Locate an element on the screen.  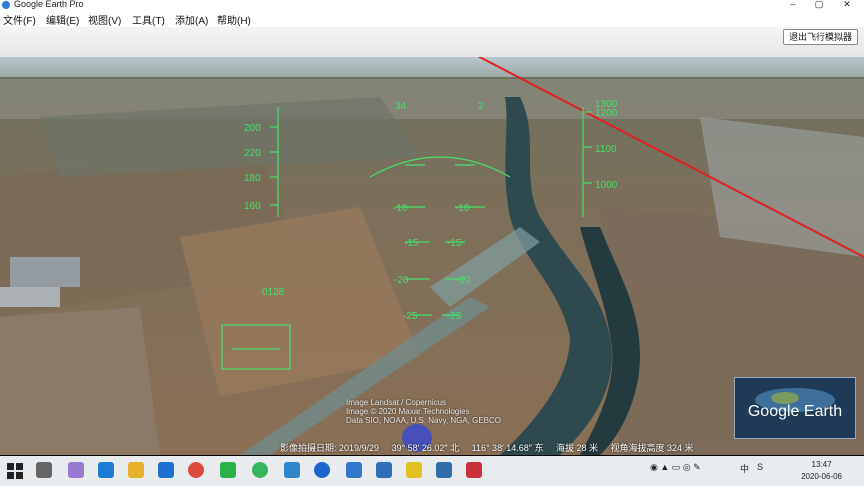
pitch-label-m15-right: -15 is located at coordinates (454, 243).